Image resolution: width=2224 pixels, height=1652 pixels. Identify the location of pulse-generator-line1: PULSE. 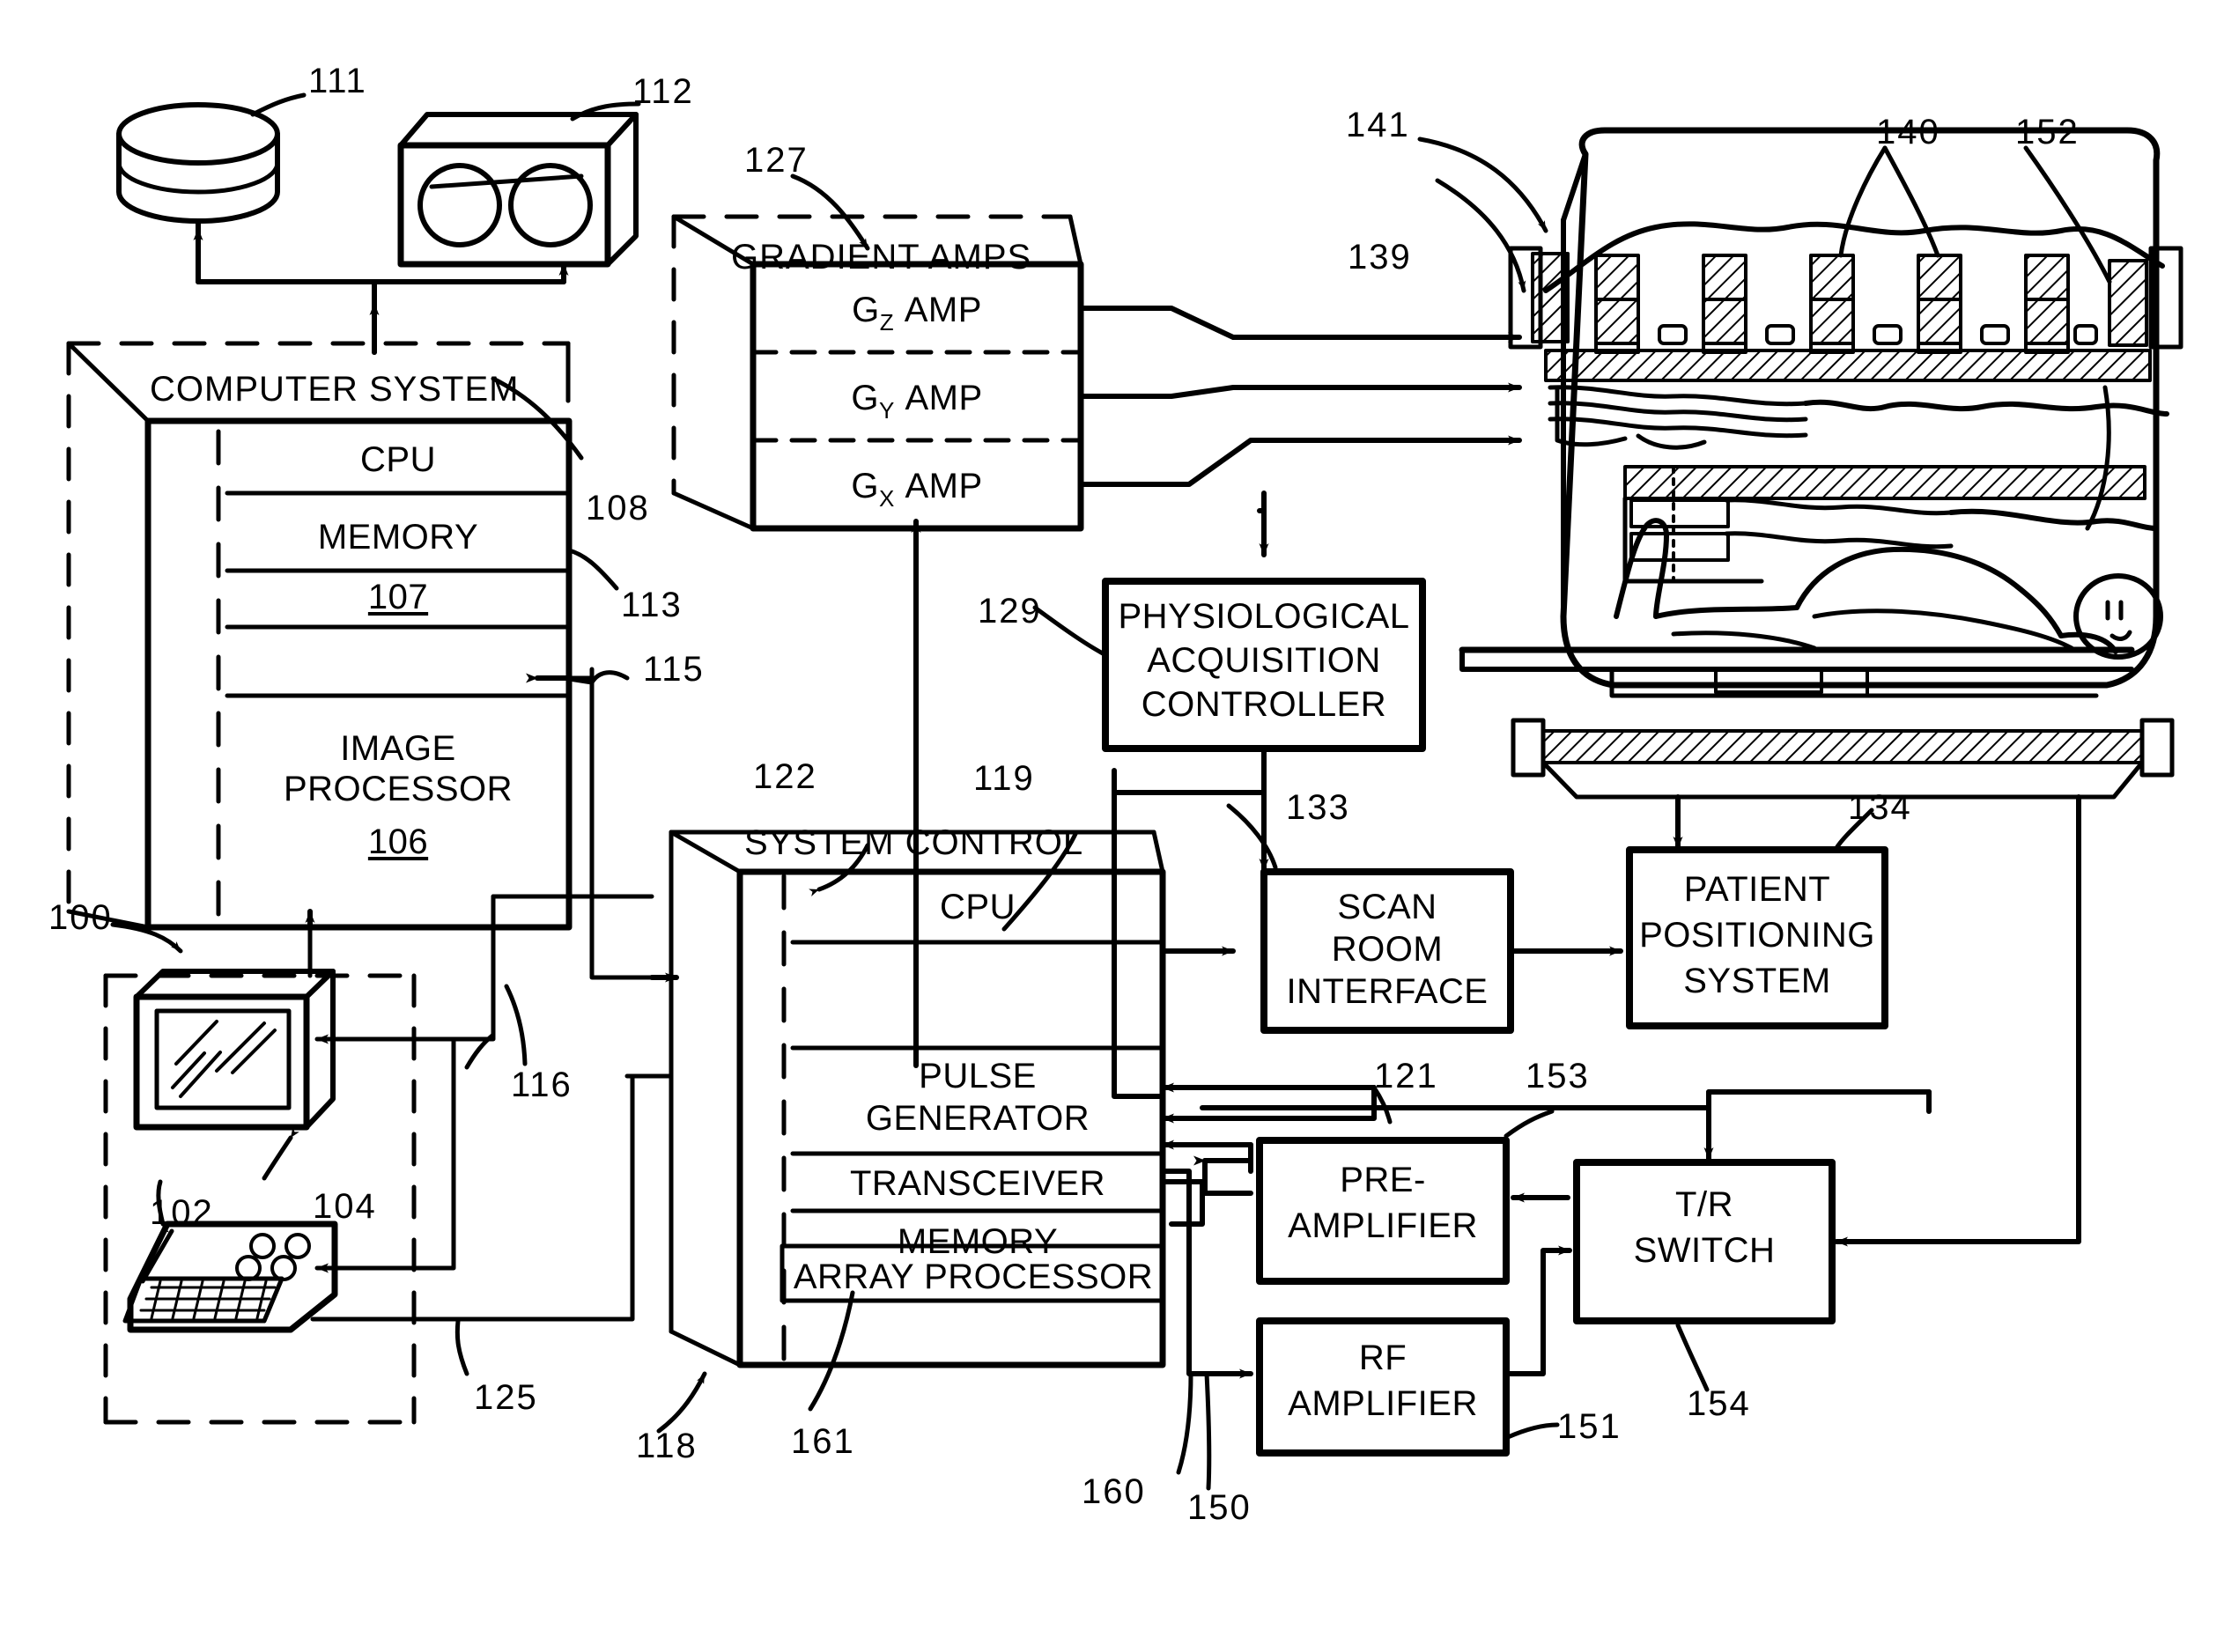
(978, 1076).